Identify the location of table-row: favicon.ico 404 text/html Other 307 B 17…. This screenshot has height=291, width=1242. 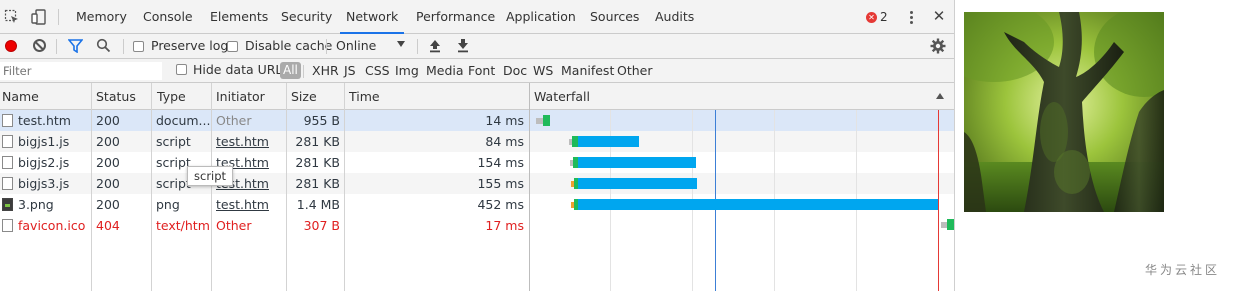
(477, 225).